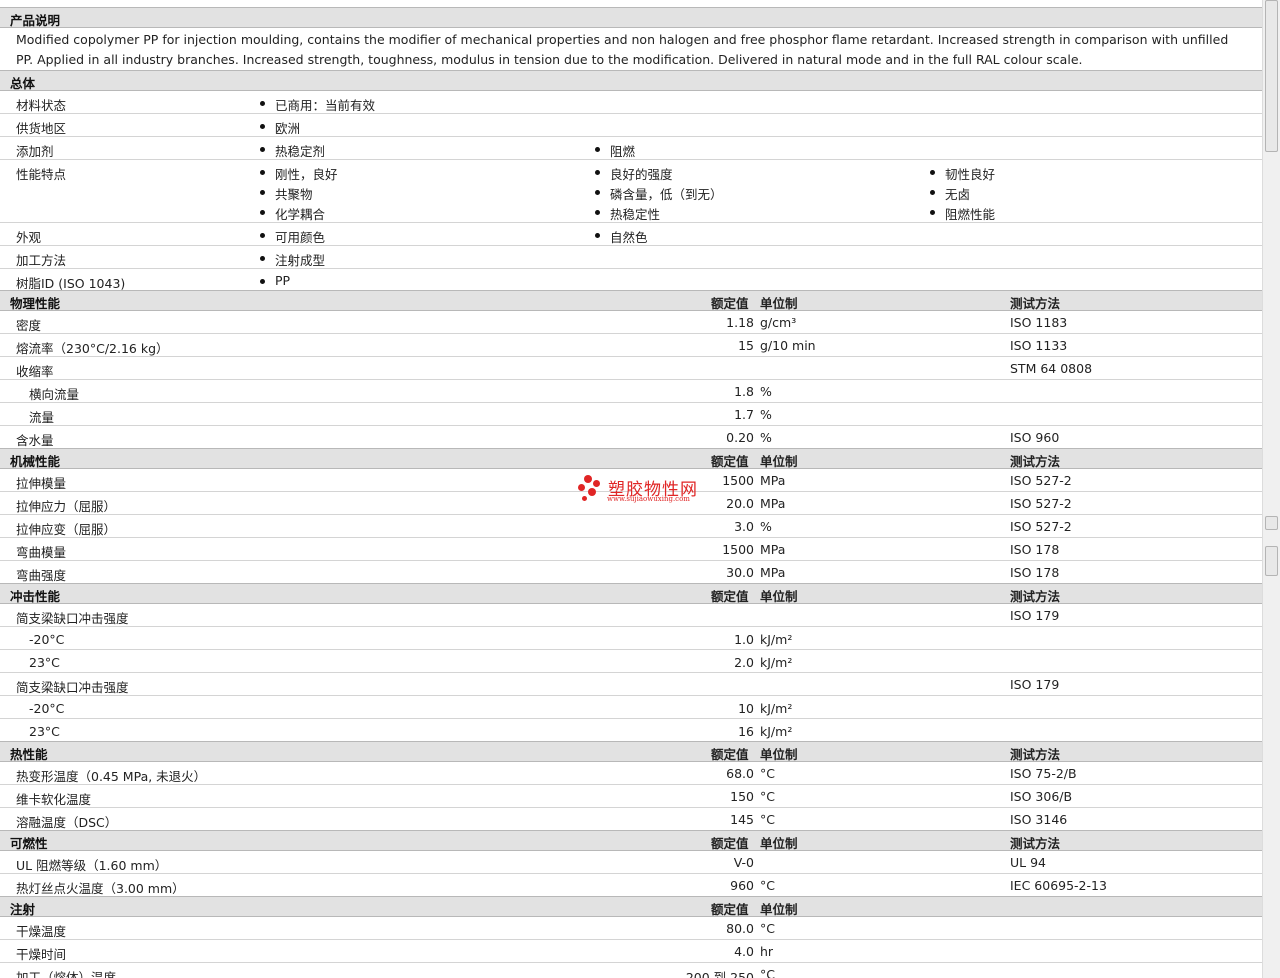 The width and height of the screenshot is (1280, 978). Describe the element at coordinates (292, 150) in the screenshot. I see `property-item: 热稳定剂` at that location.